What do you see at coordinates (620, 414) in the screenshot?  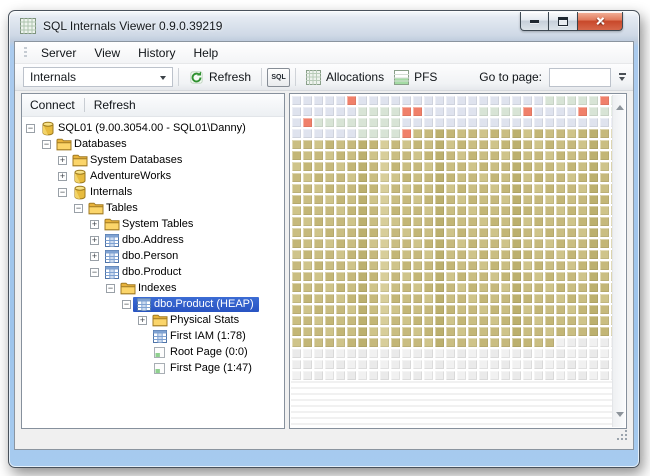 I see `scroll-down-icon` at bounding box center [620, 414].